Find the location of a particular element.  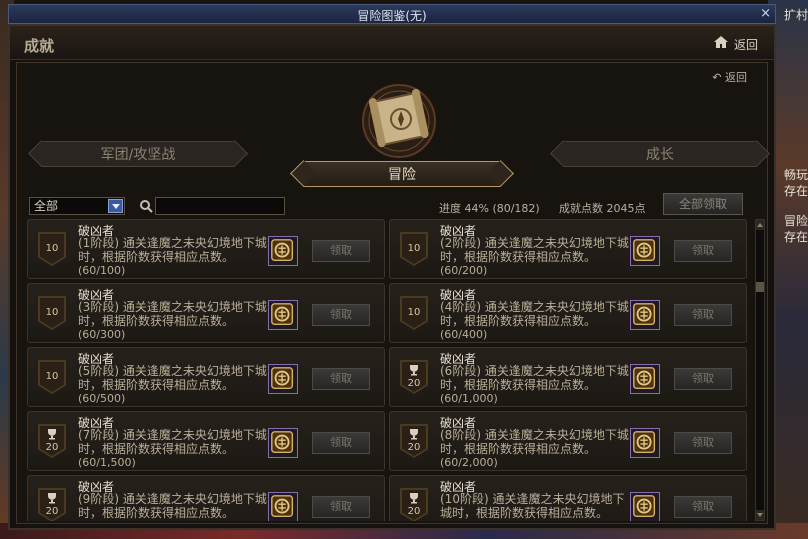

category-select-value: 全部 is located at coordinates (46, 206).